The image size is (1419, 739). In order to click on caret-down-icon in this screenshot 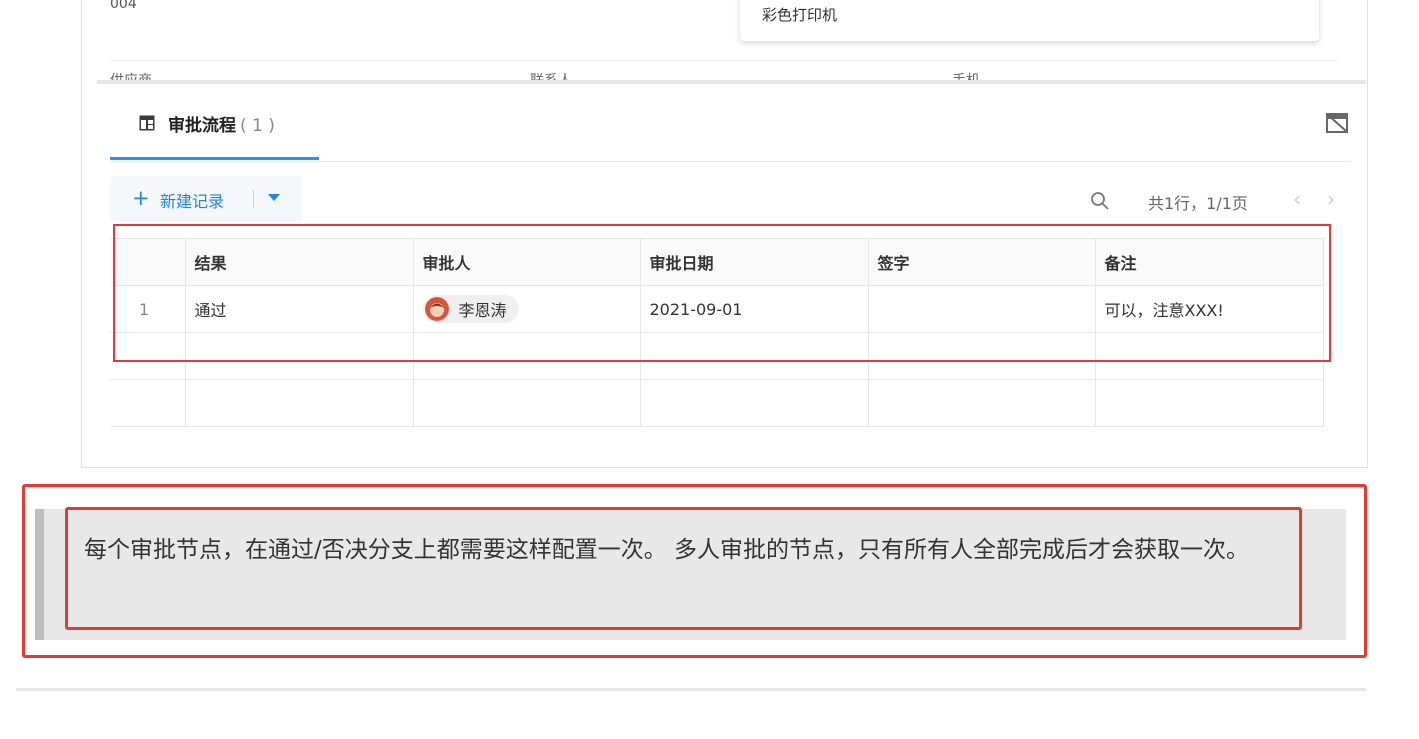, I will do `click(274, 197)`.